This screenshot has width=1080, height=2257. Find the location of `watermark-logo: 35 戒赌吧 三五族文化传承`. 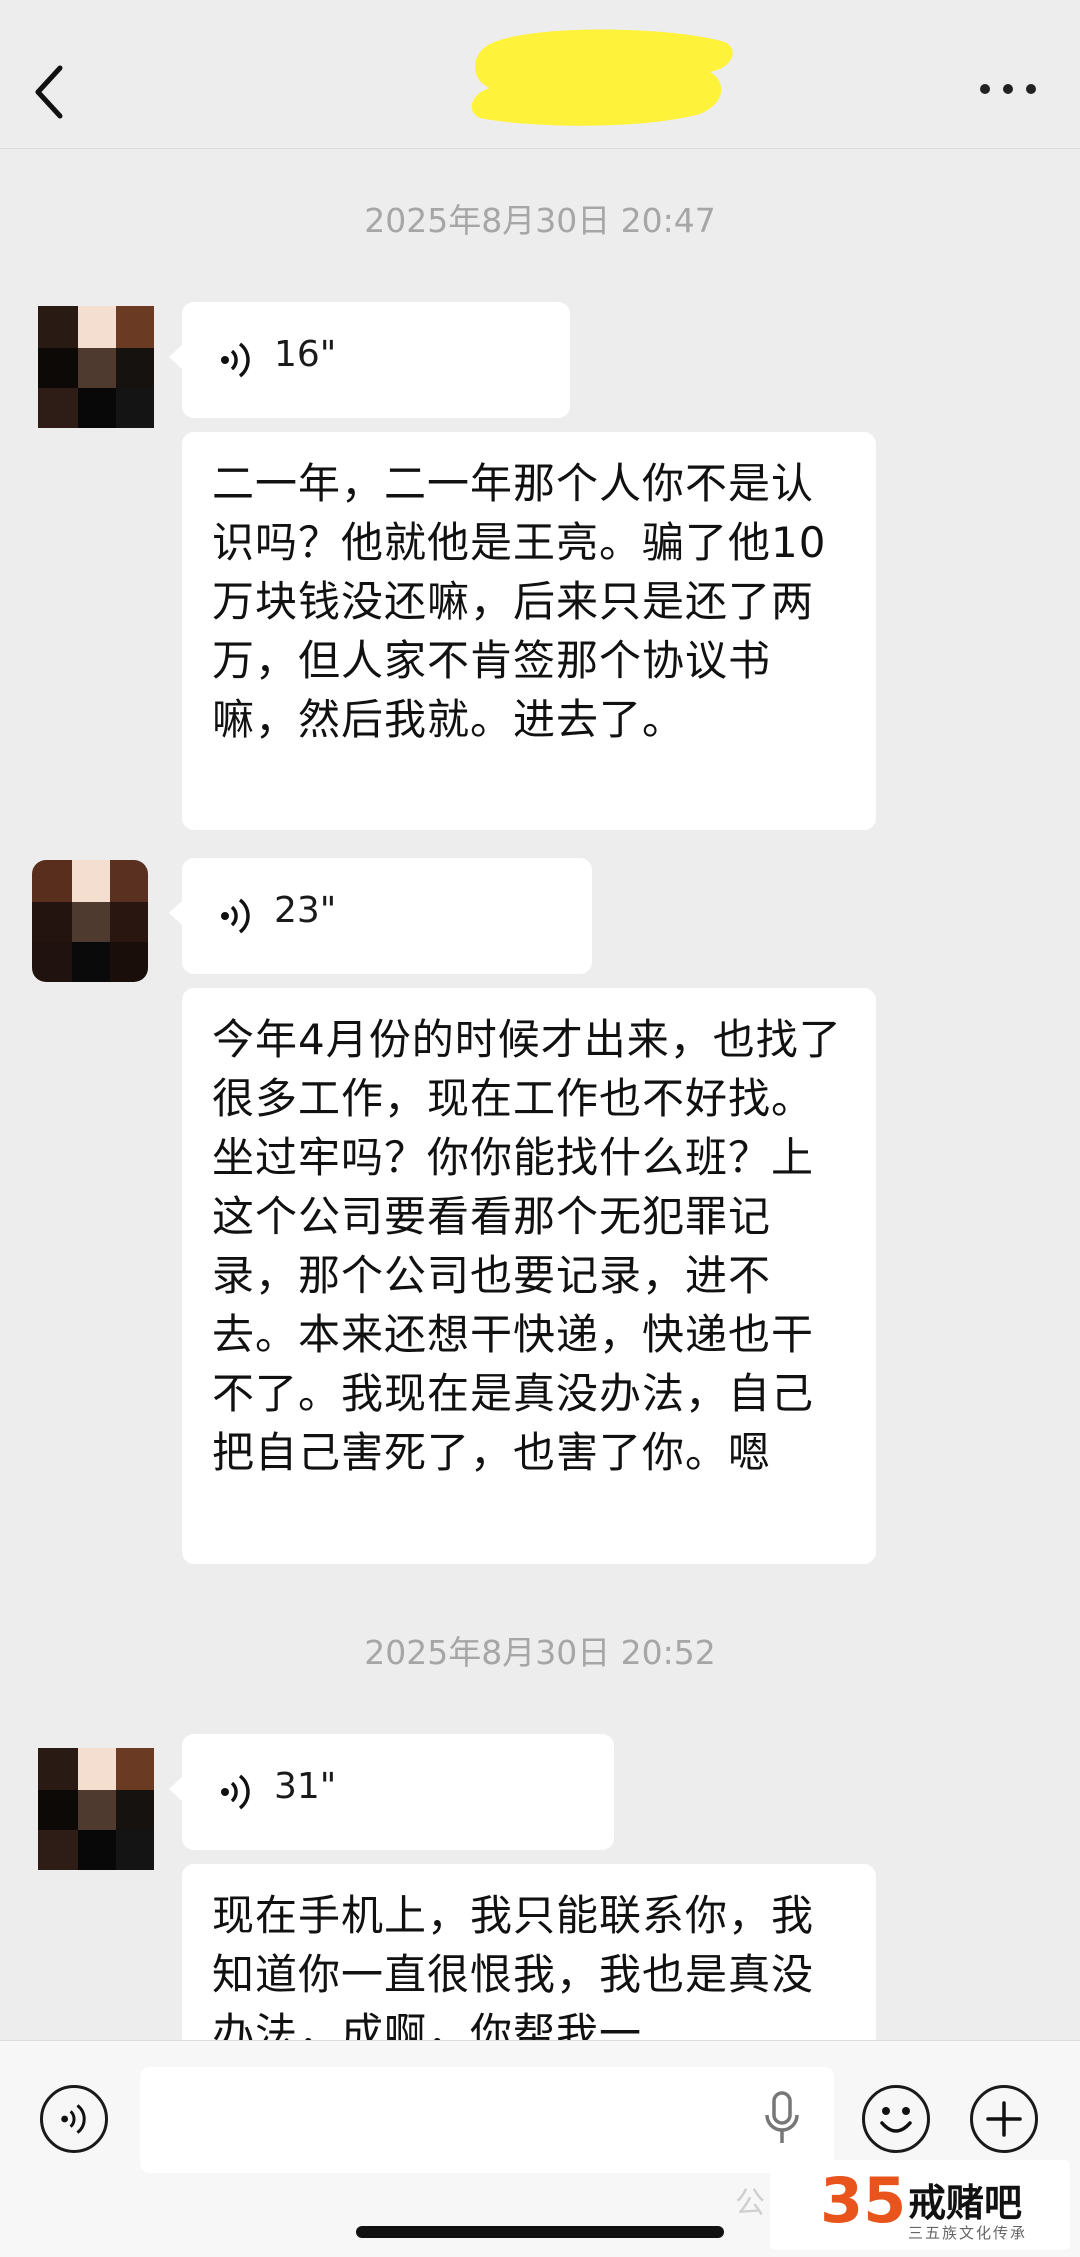

watermark-logo: 35 戒赌吧 三五族文化传承 is located at coordinates (920, 2205).